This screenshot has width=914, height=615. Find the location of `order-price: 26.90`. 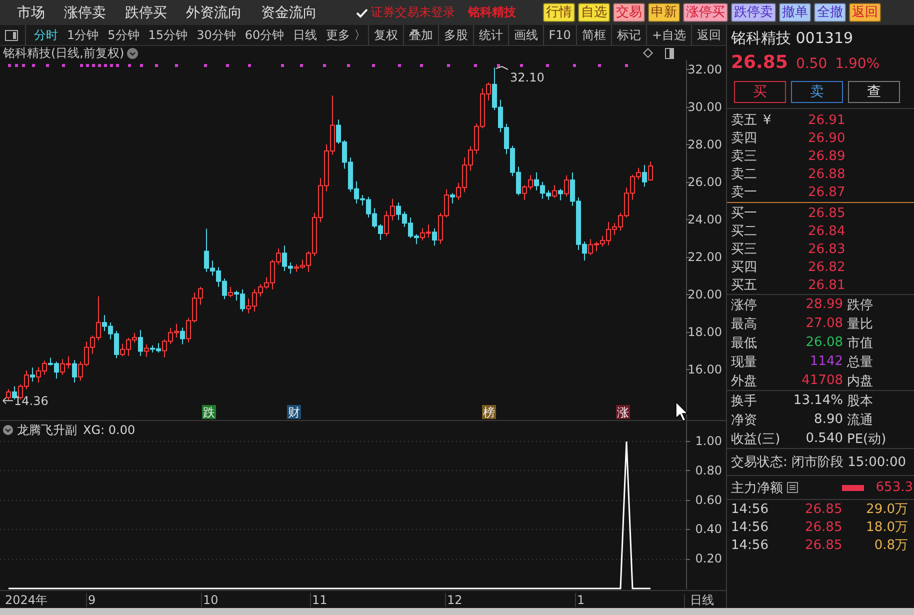

order-price: 26.90 is located at coordinates (827, 138).